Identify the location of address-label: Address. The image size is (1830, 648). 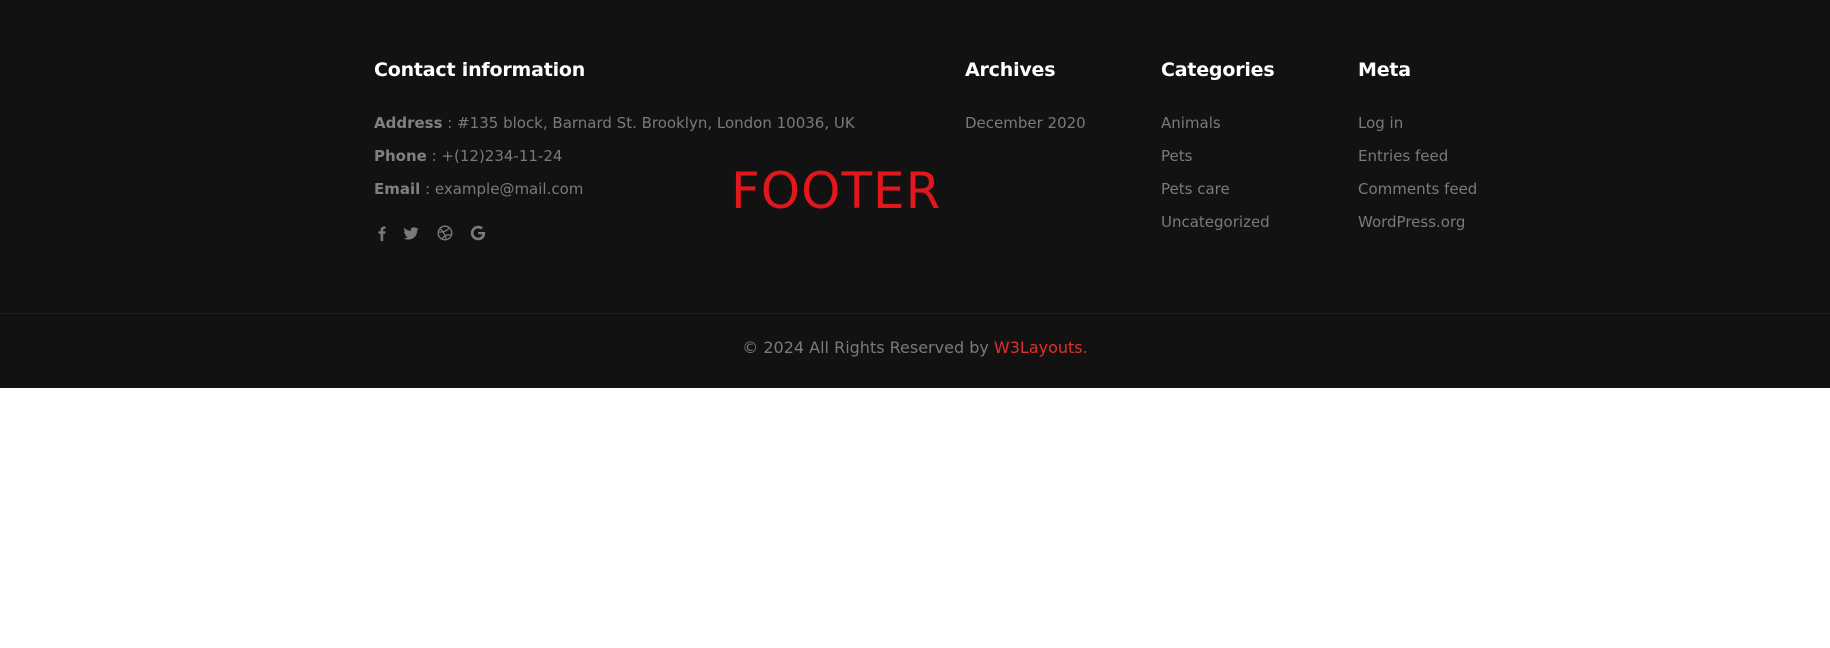
(408, 123).